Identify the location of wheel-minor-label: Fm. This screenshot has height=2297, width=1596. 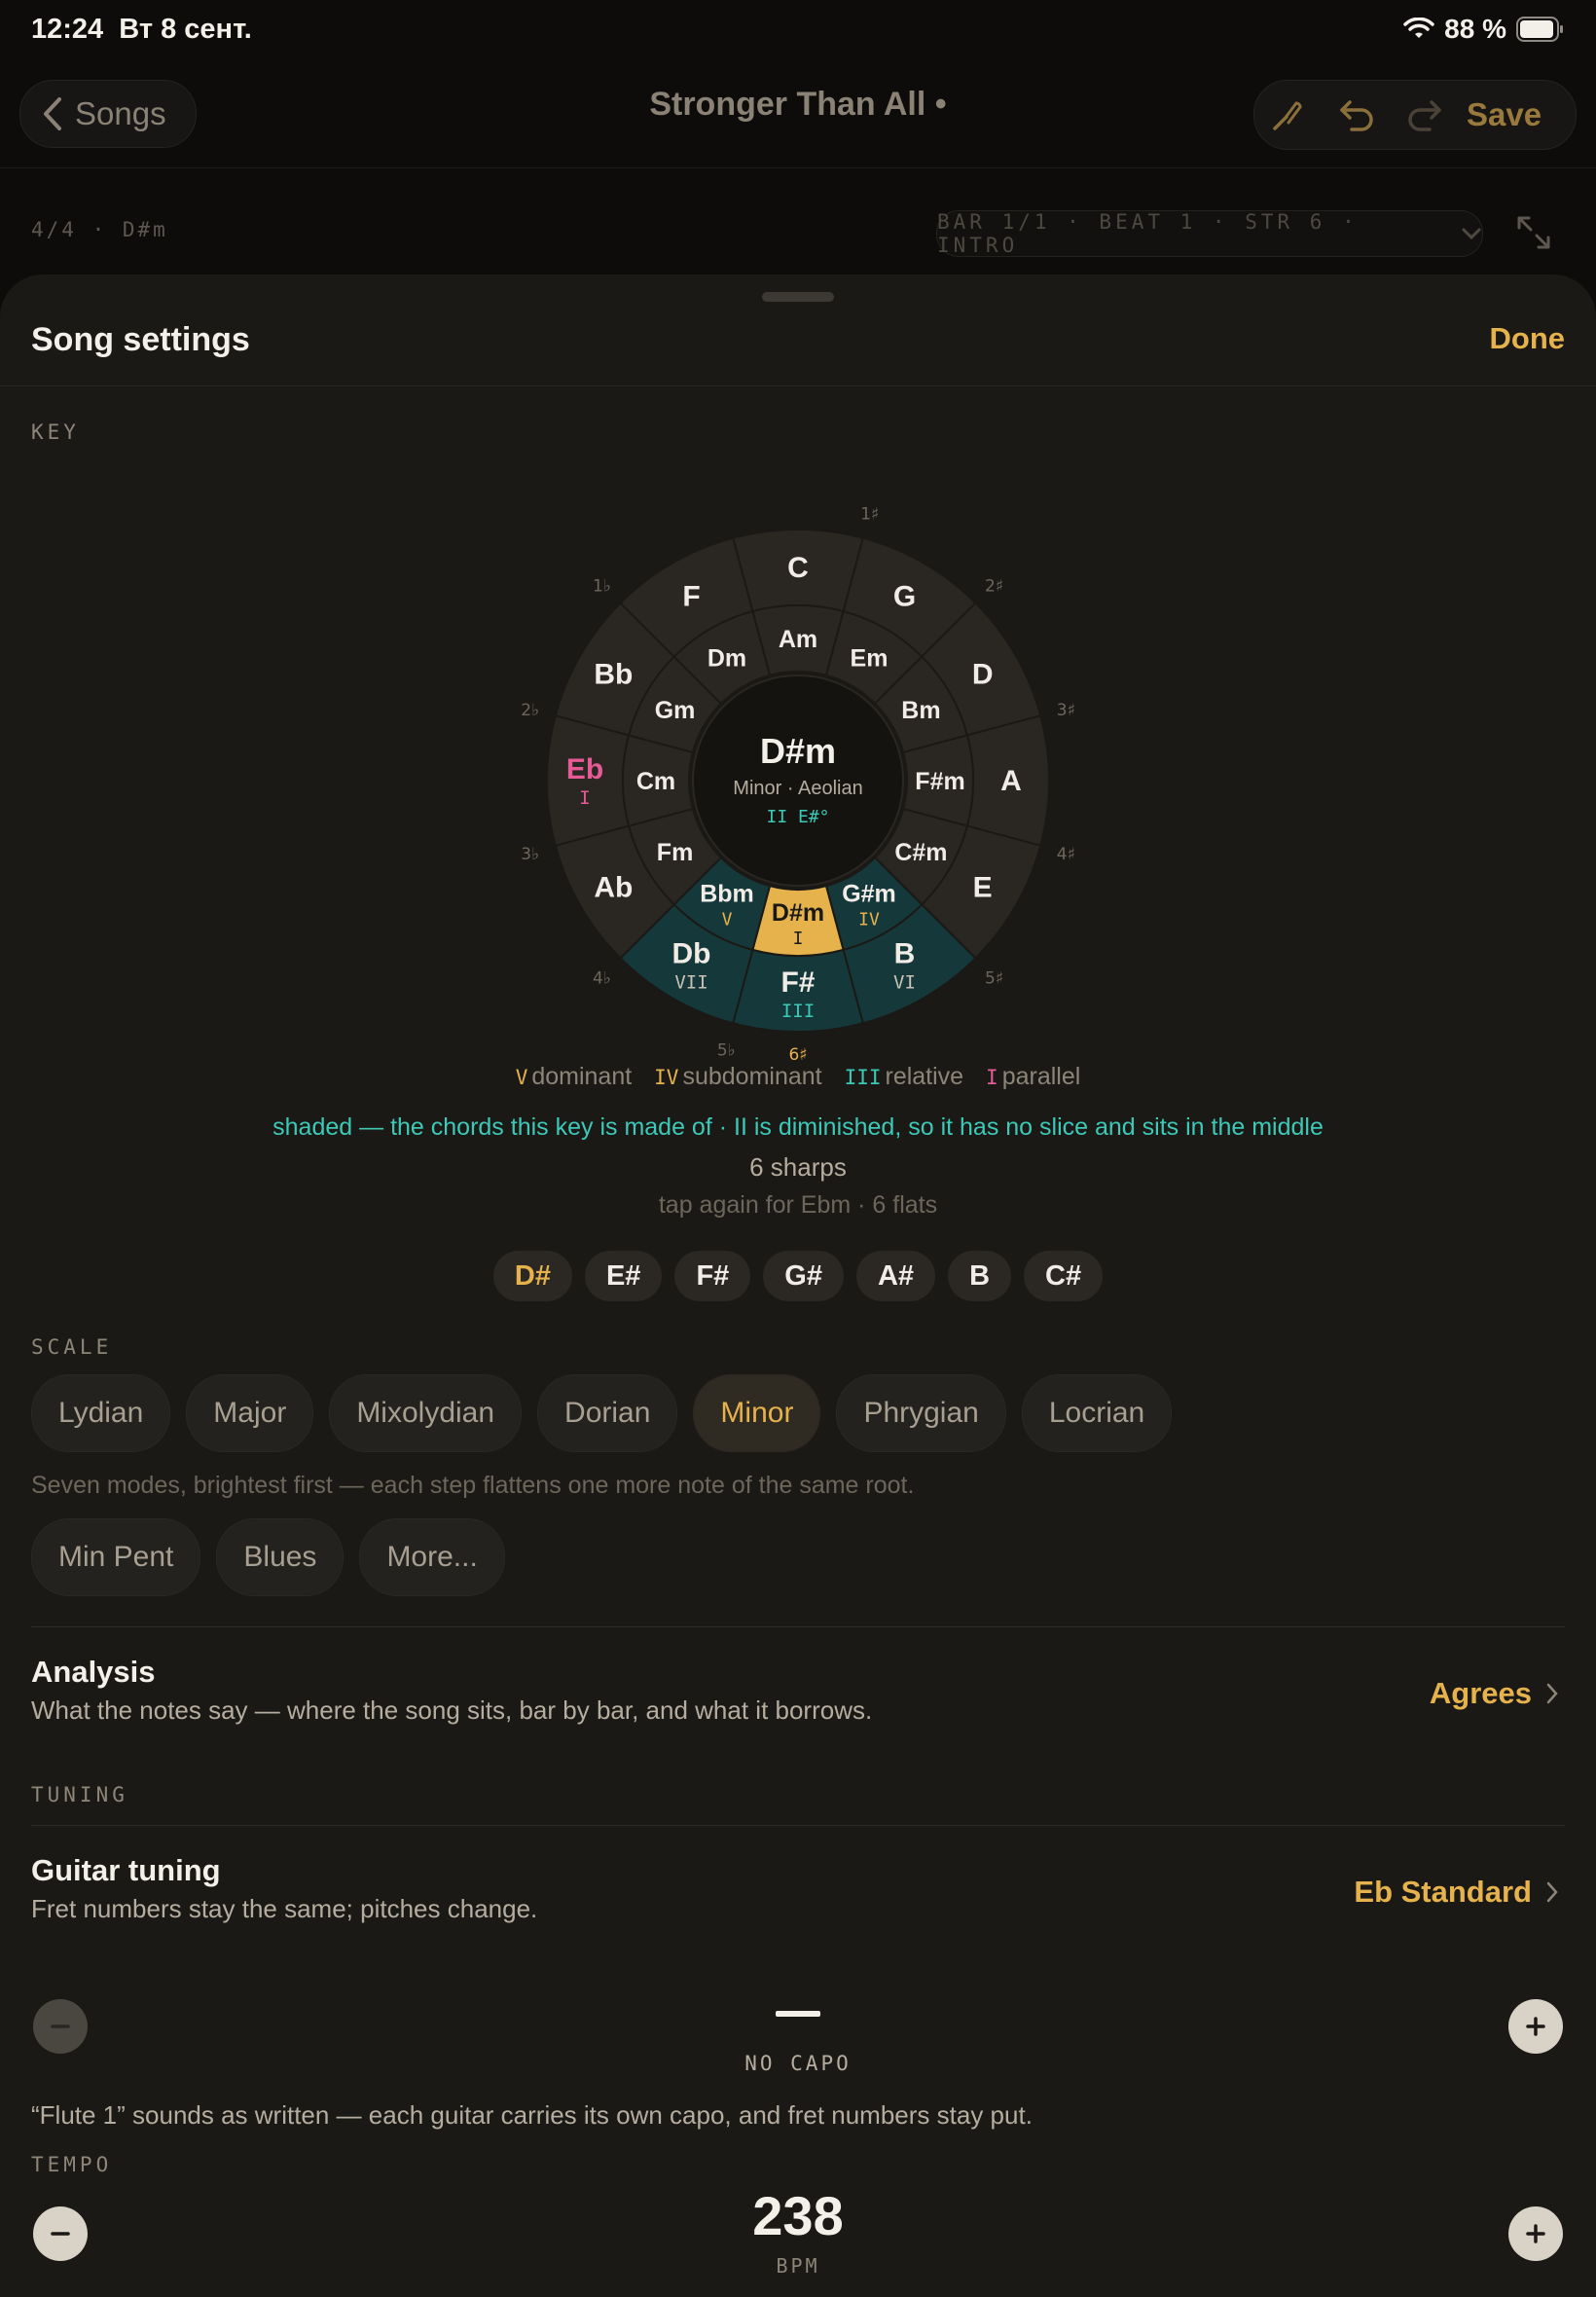
(675, 852).